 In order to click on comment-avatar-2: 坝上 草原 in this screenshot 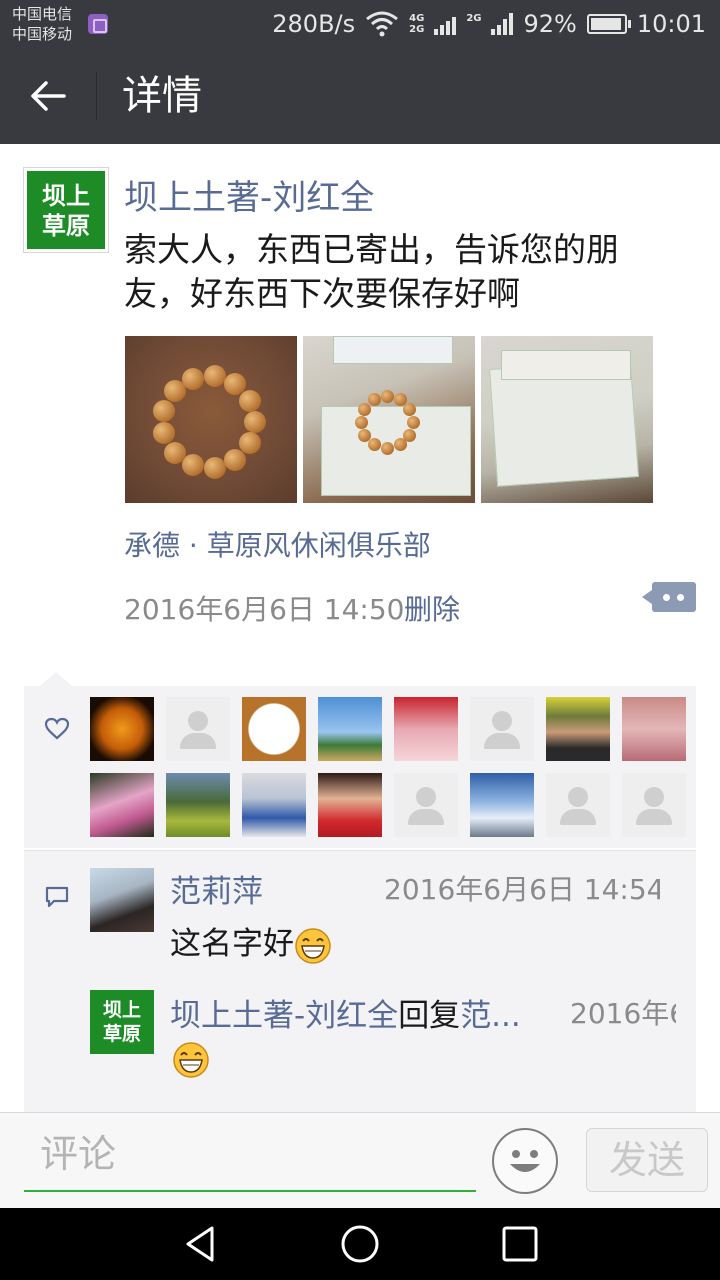, I will do `click(122, 1022)`.